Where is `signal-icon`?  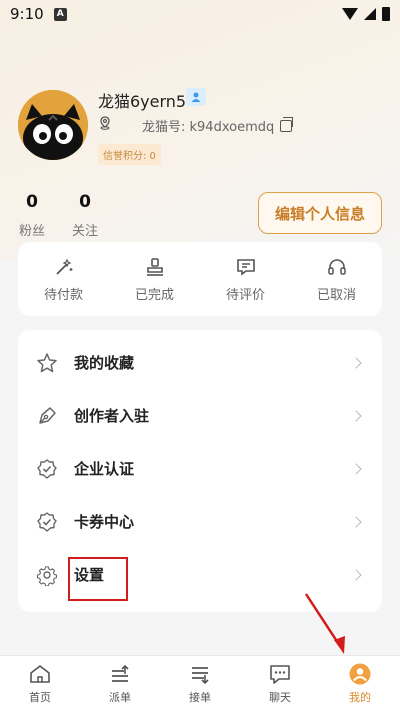 signal-icon is located at coordinates (370, 14).